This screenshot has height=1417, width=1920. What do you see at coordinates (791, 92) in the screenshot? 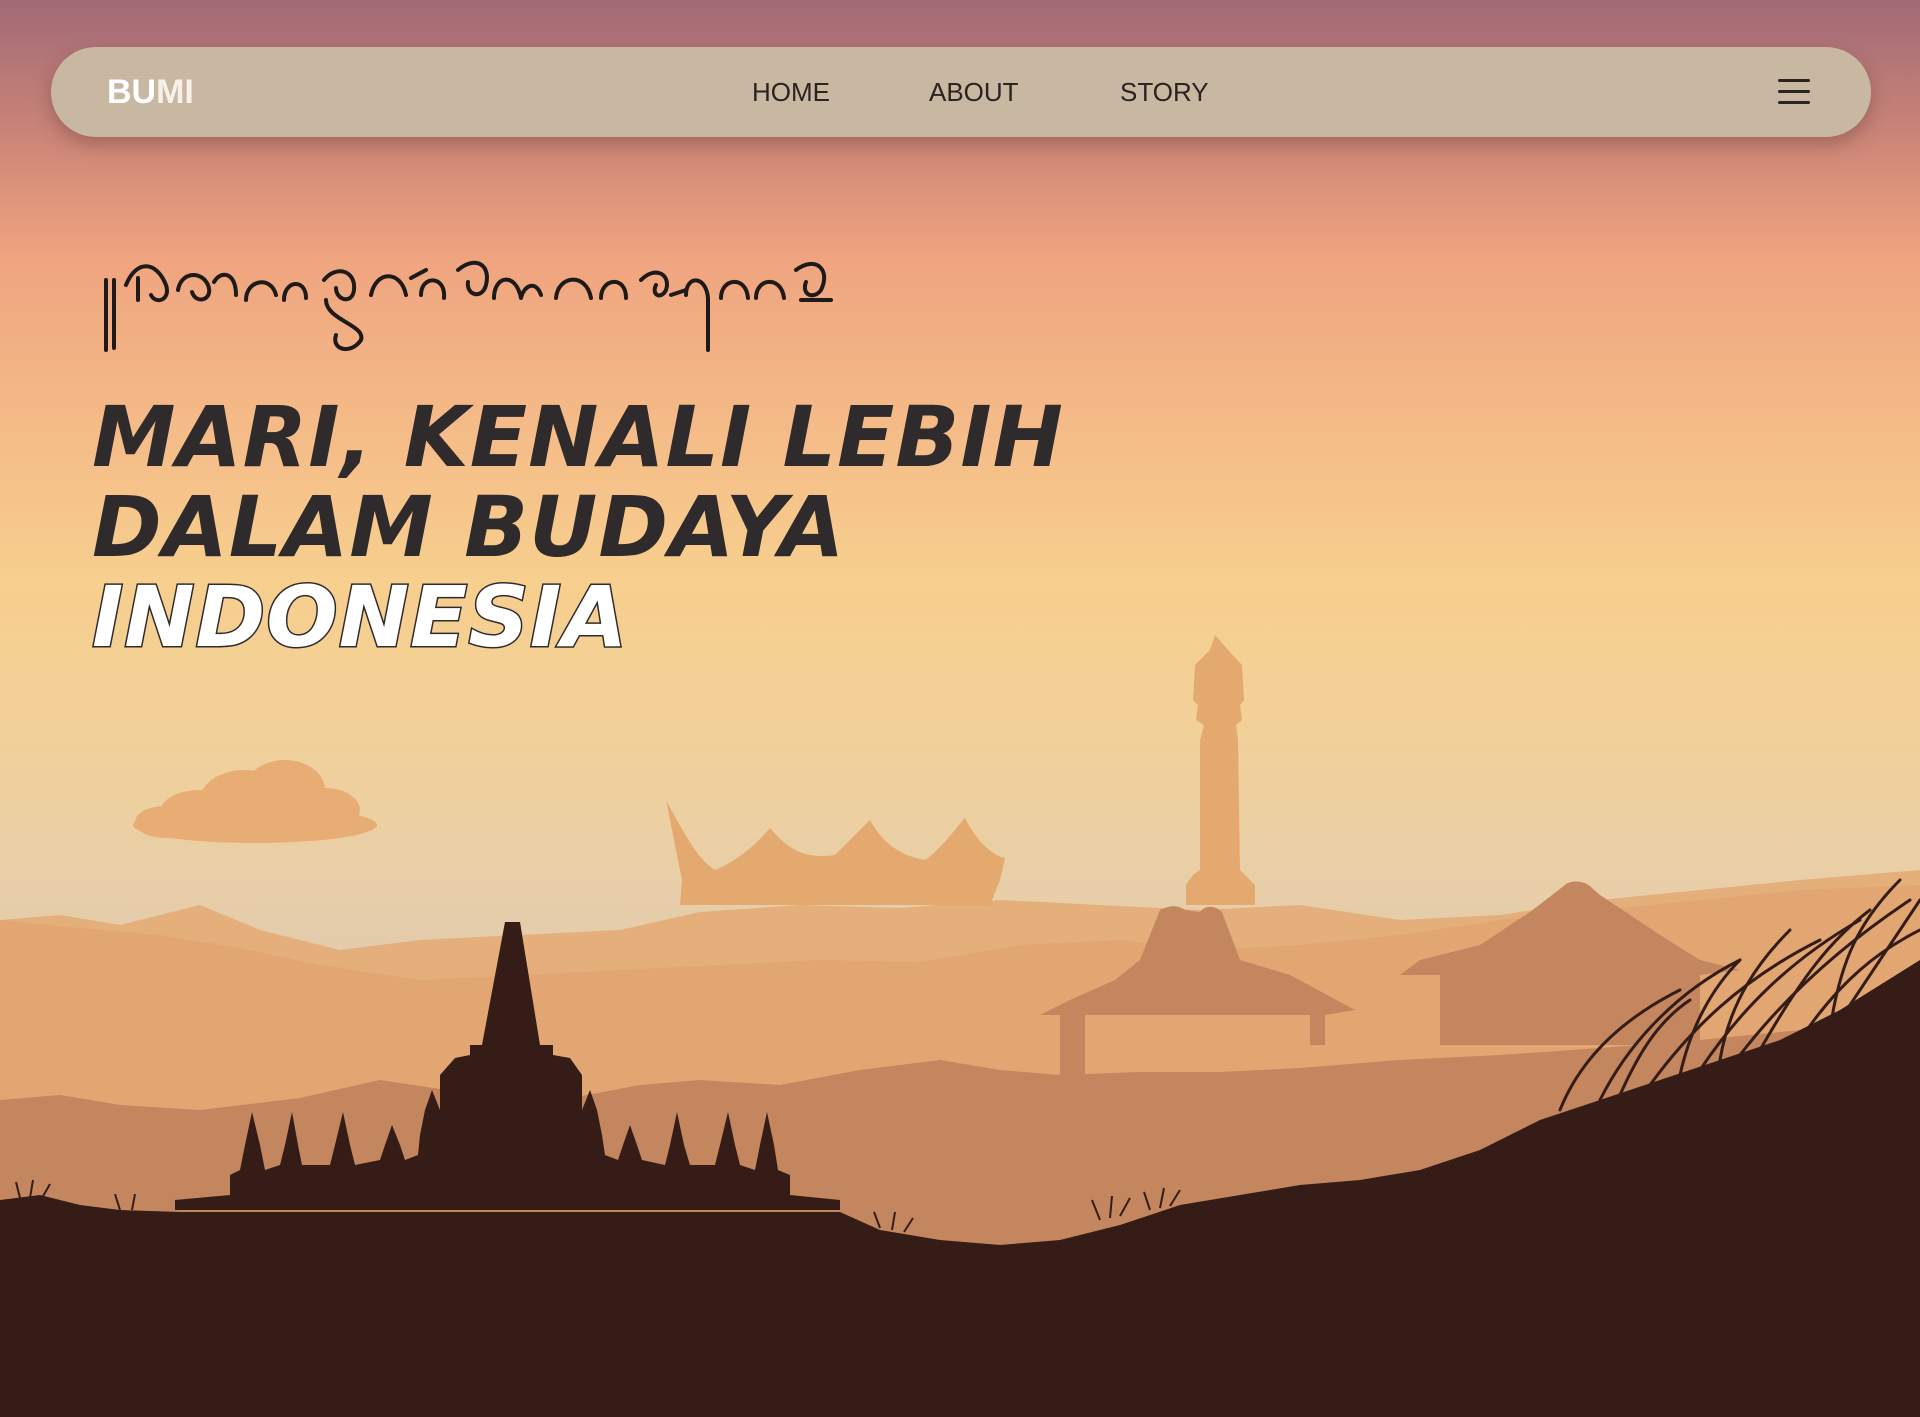
I see `nav-link-home: HOME` at bounding box center [791, 92].